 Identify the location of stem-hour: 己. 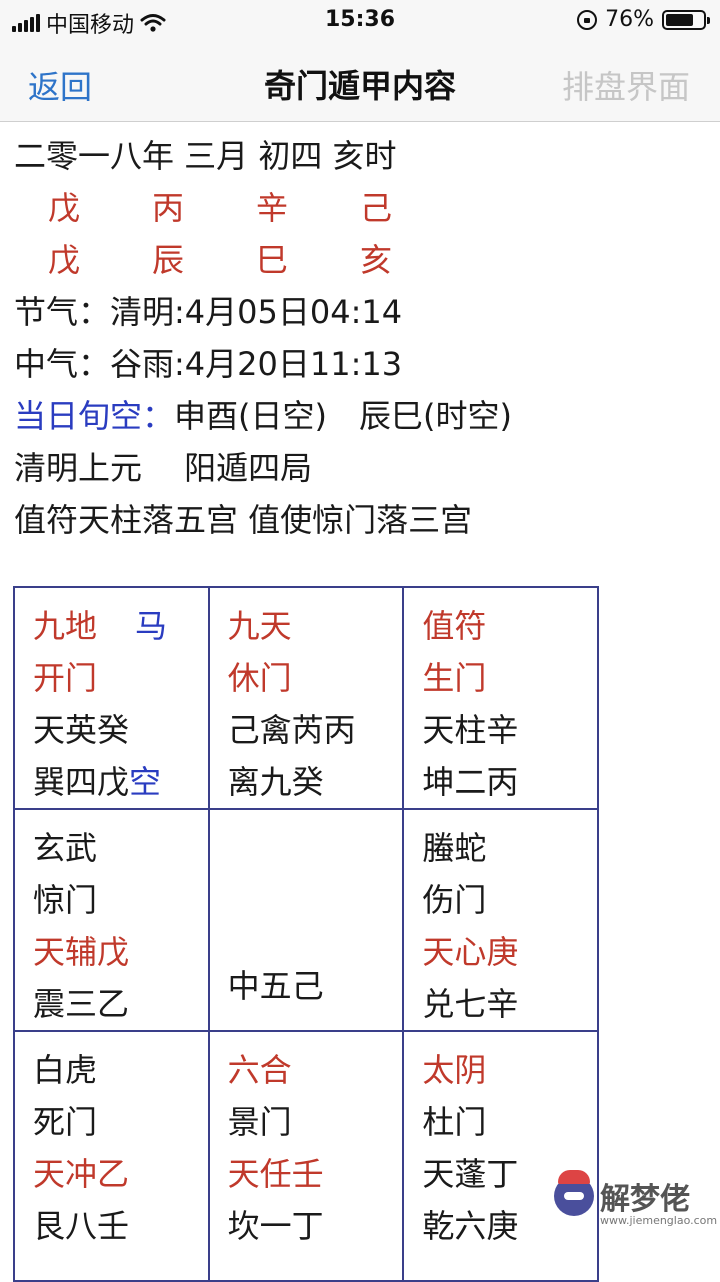
(376, 208).